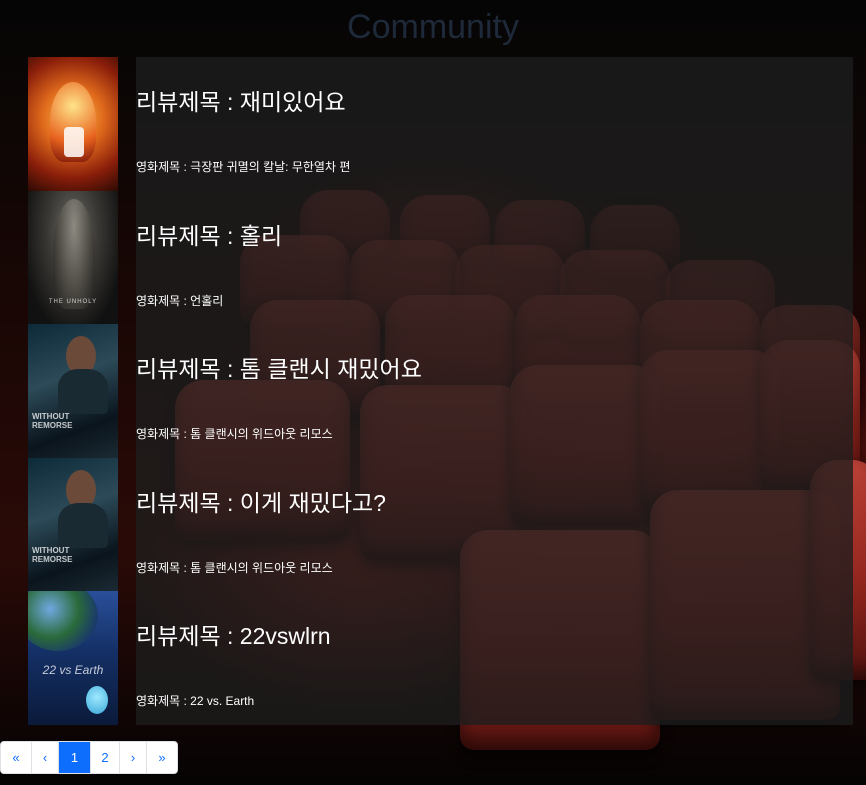 The image size is (866, 785). What do you see at coordinates (16, 757) in the screenshot?
I see `first-page-button: «` at bounding box center [16, 757].